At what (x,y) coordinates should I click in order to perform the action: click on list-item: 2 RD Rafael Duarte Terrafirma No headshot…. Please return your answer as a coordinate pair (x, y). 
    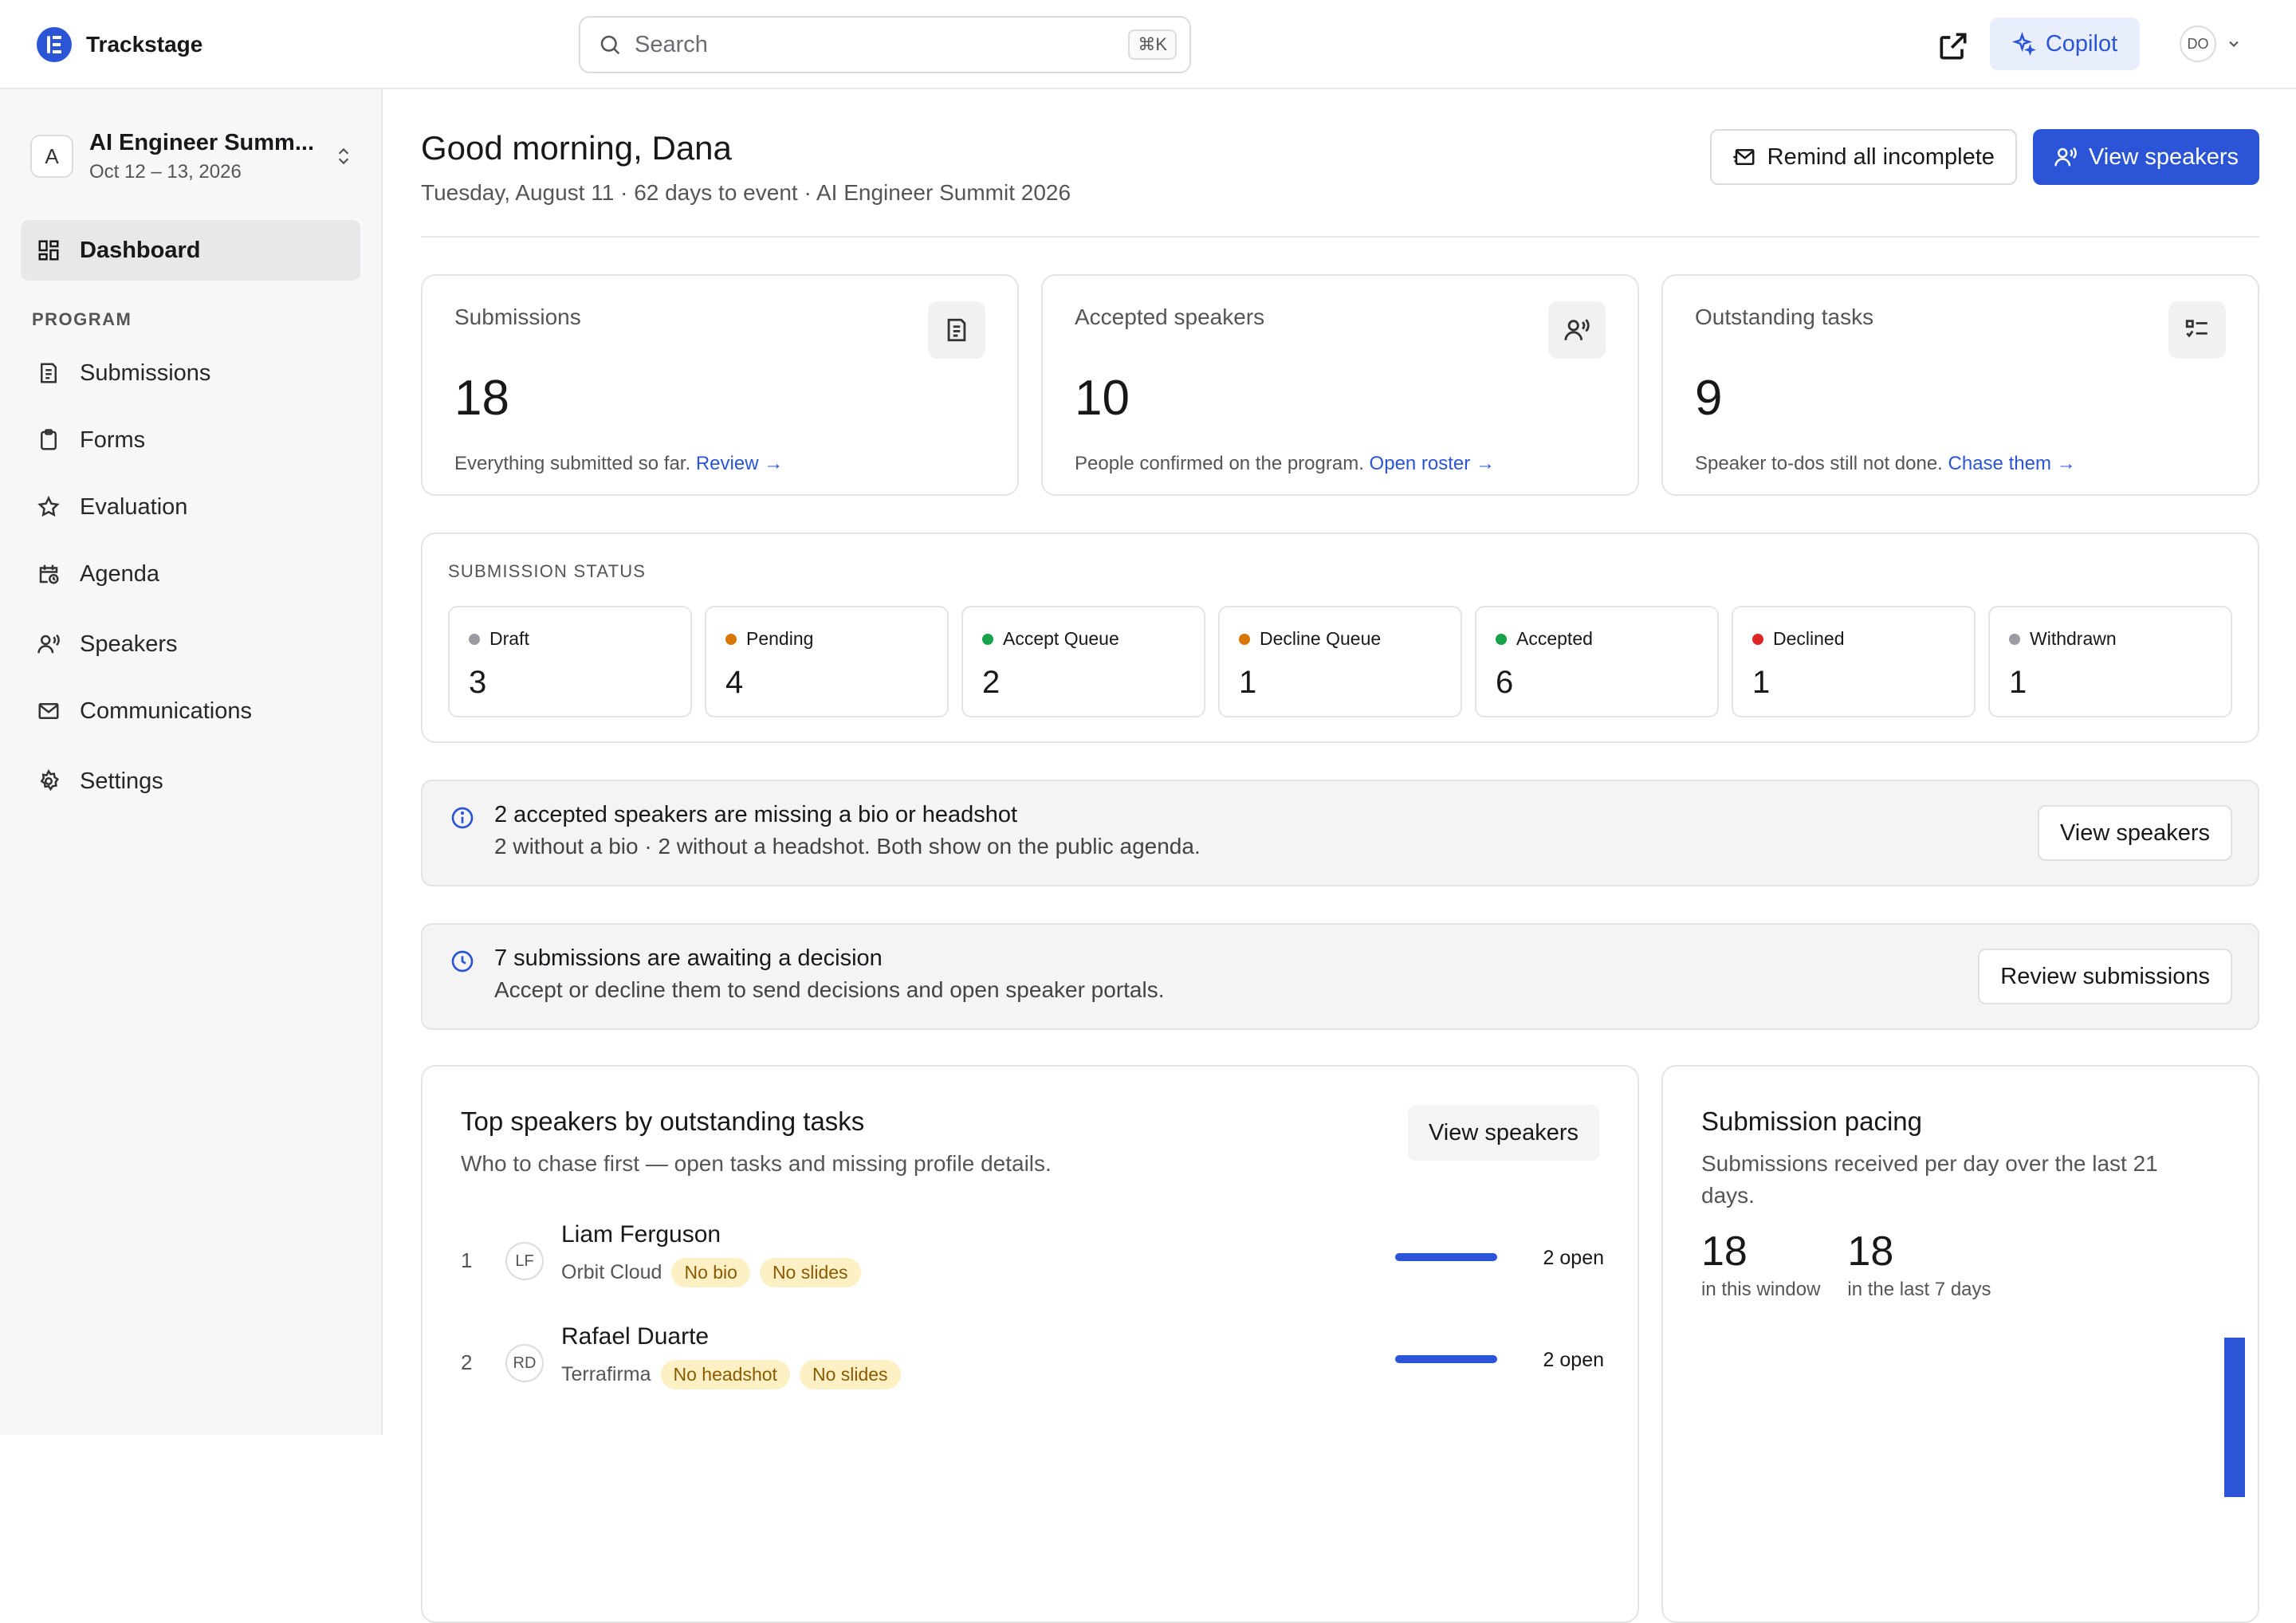
    Looking at the image, I should click on (1032, 1363).